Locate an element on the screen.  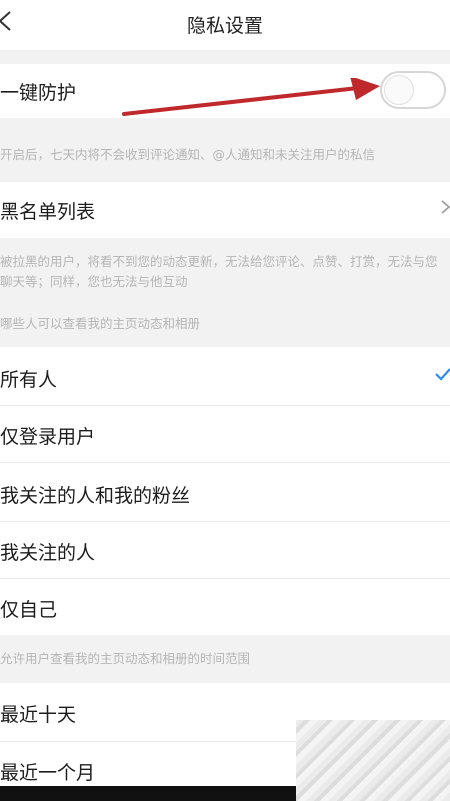
visibility-section-title: 哪些人可以查看我的主页动态和相册 is located at coordinates (100, 323).